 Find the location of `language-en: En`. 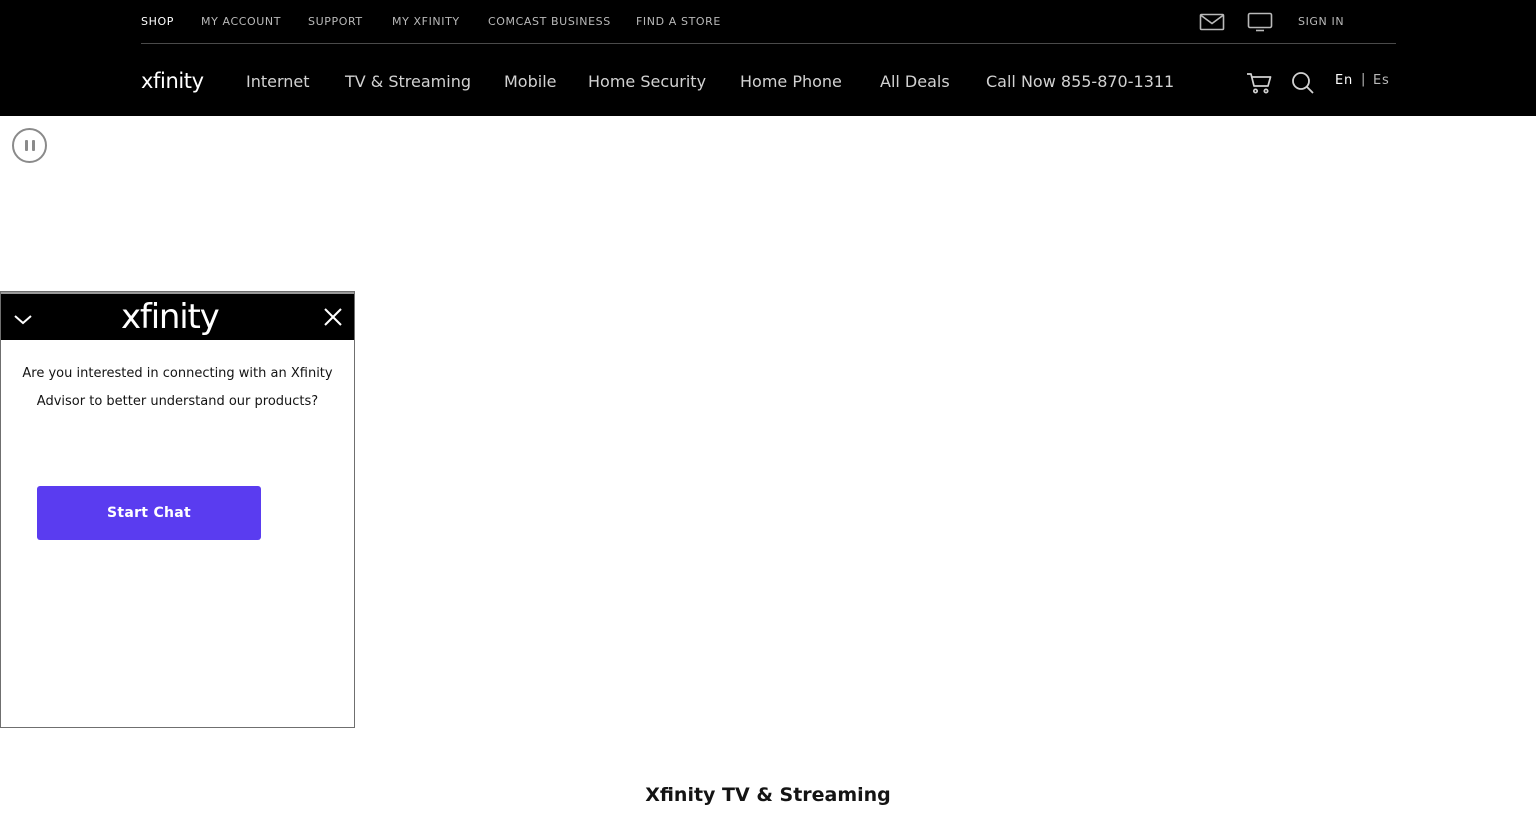

language-en: En is located at coordinates (1344, 80).